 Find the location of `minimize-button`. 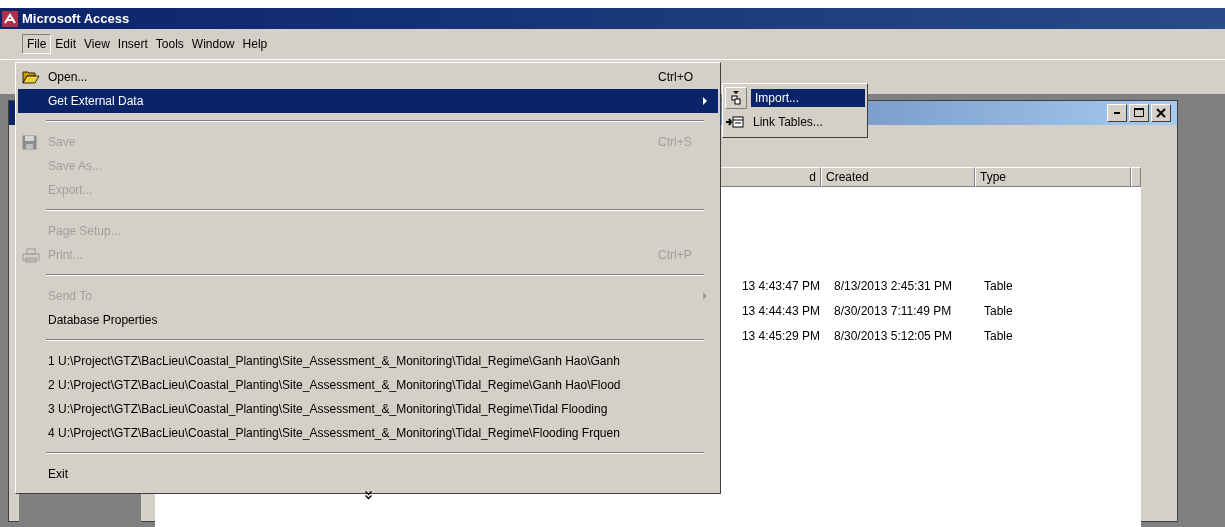

minimize-button is located at coordinates (1117, 113).